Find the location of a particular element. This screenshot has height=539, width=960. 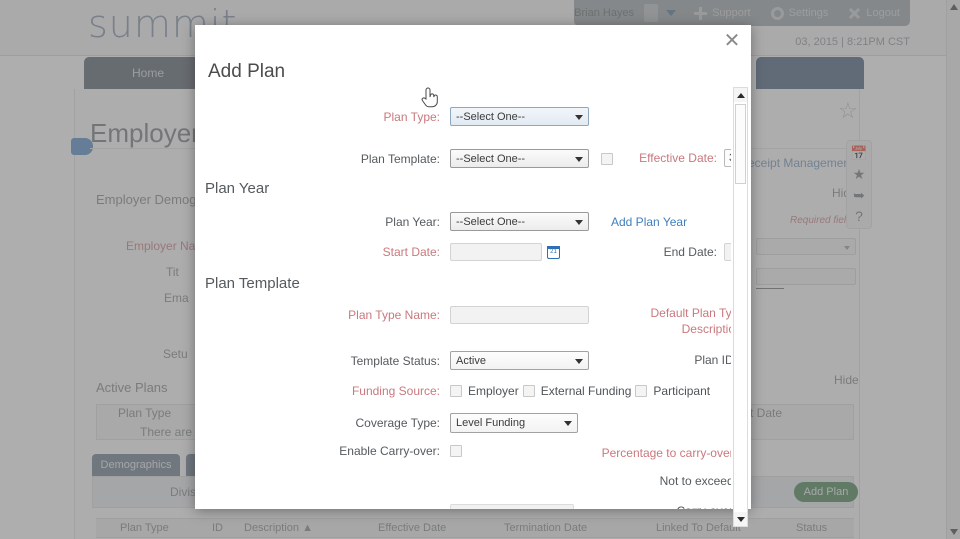

support-button: Support is located at coordinates (722, 13).